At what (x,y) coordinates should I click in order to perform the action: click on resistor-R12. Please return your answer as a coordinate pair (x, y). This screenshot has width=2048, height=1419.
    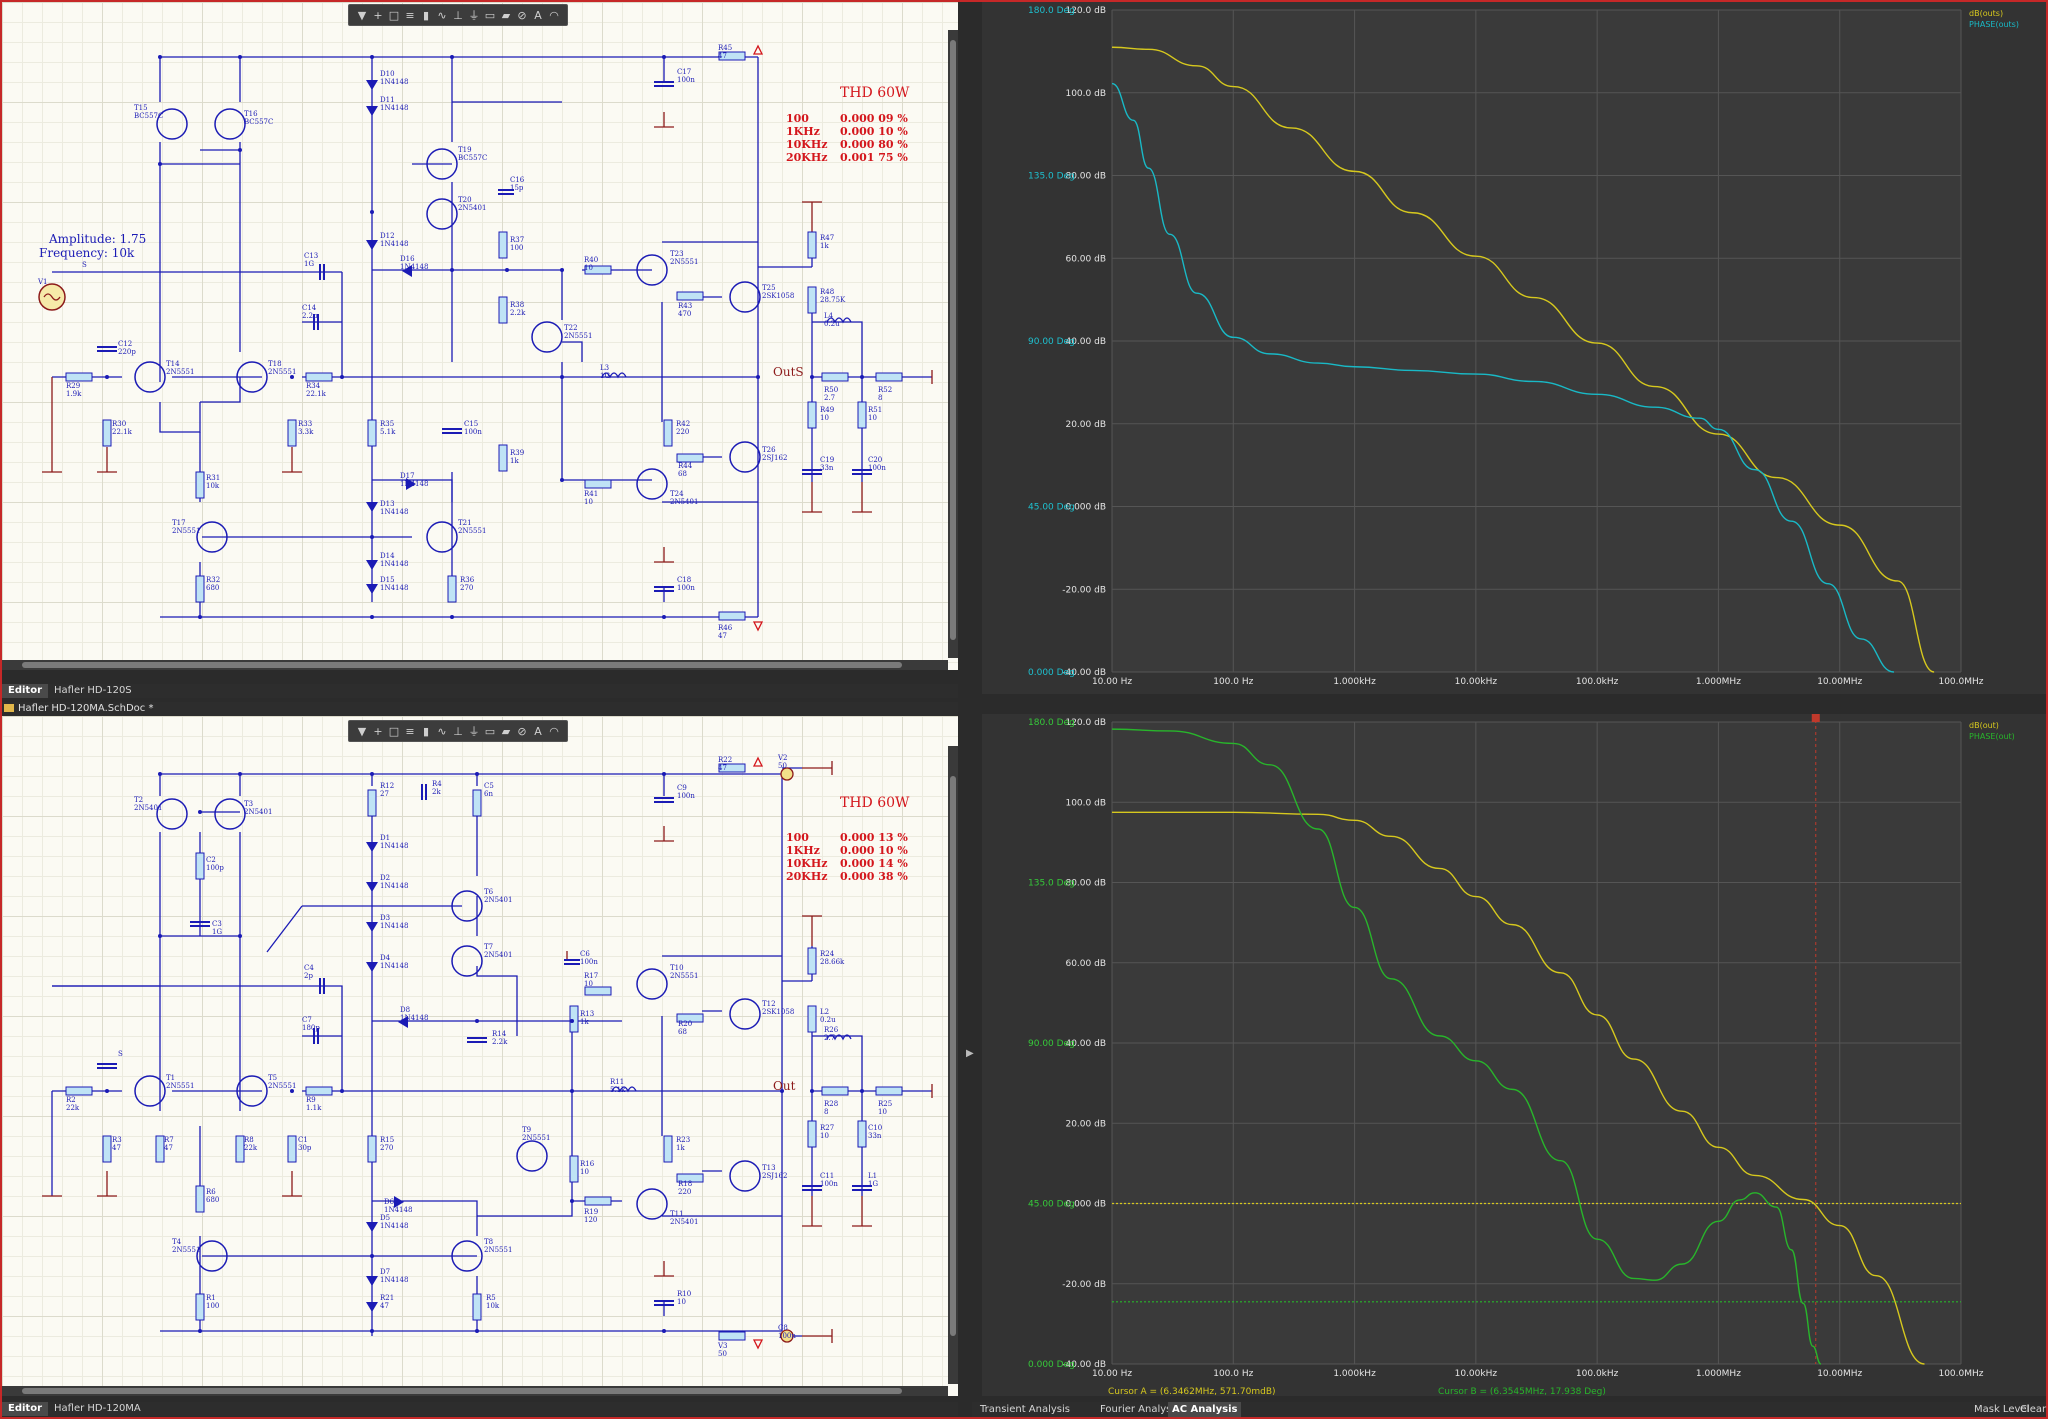
    Looking at the image, I should click on (477, 803).